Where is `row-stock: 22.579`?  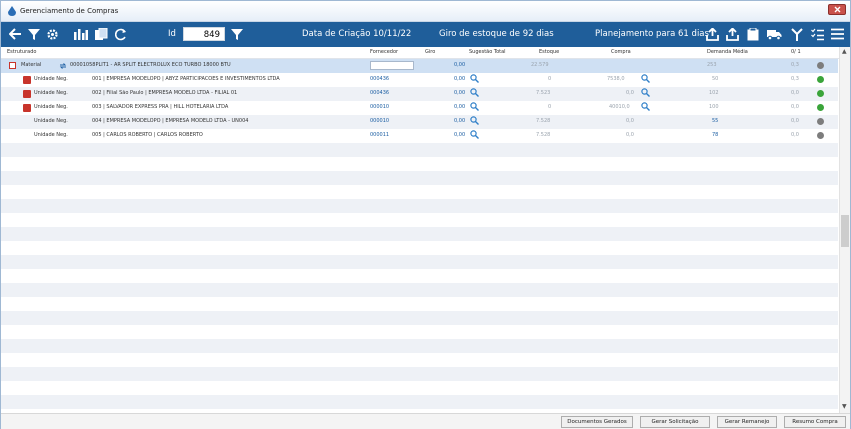 row-stock: 22.579 is located at coordinates (540, 65).